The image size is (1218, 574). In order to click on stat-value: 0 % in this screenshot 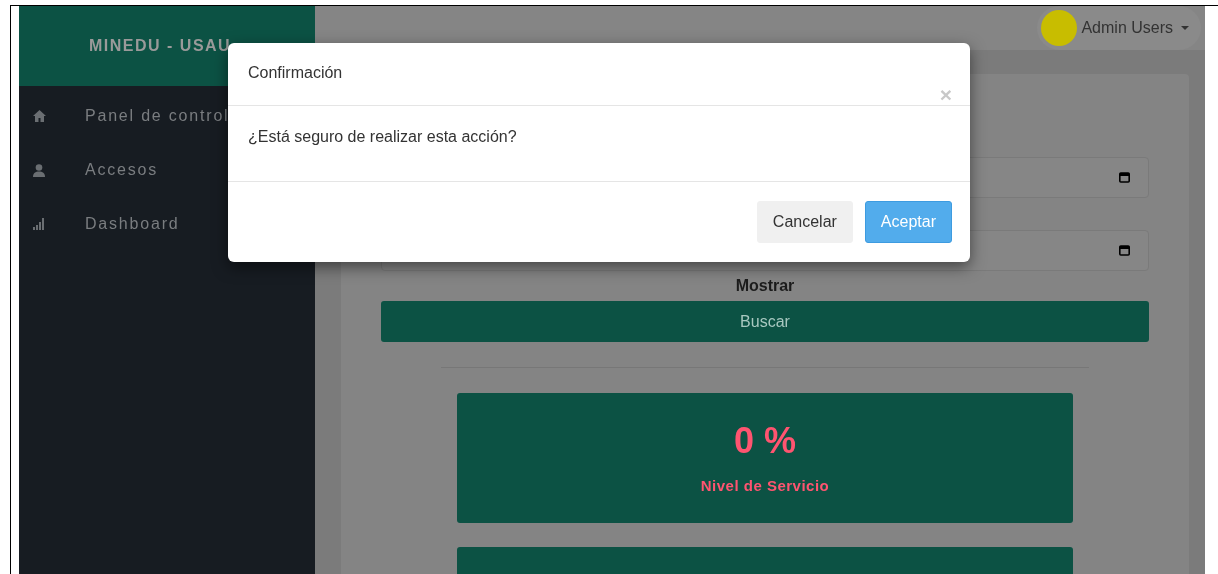, I will do `click(764, 440)`.